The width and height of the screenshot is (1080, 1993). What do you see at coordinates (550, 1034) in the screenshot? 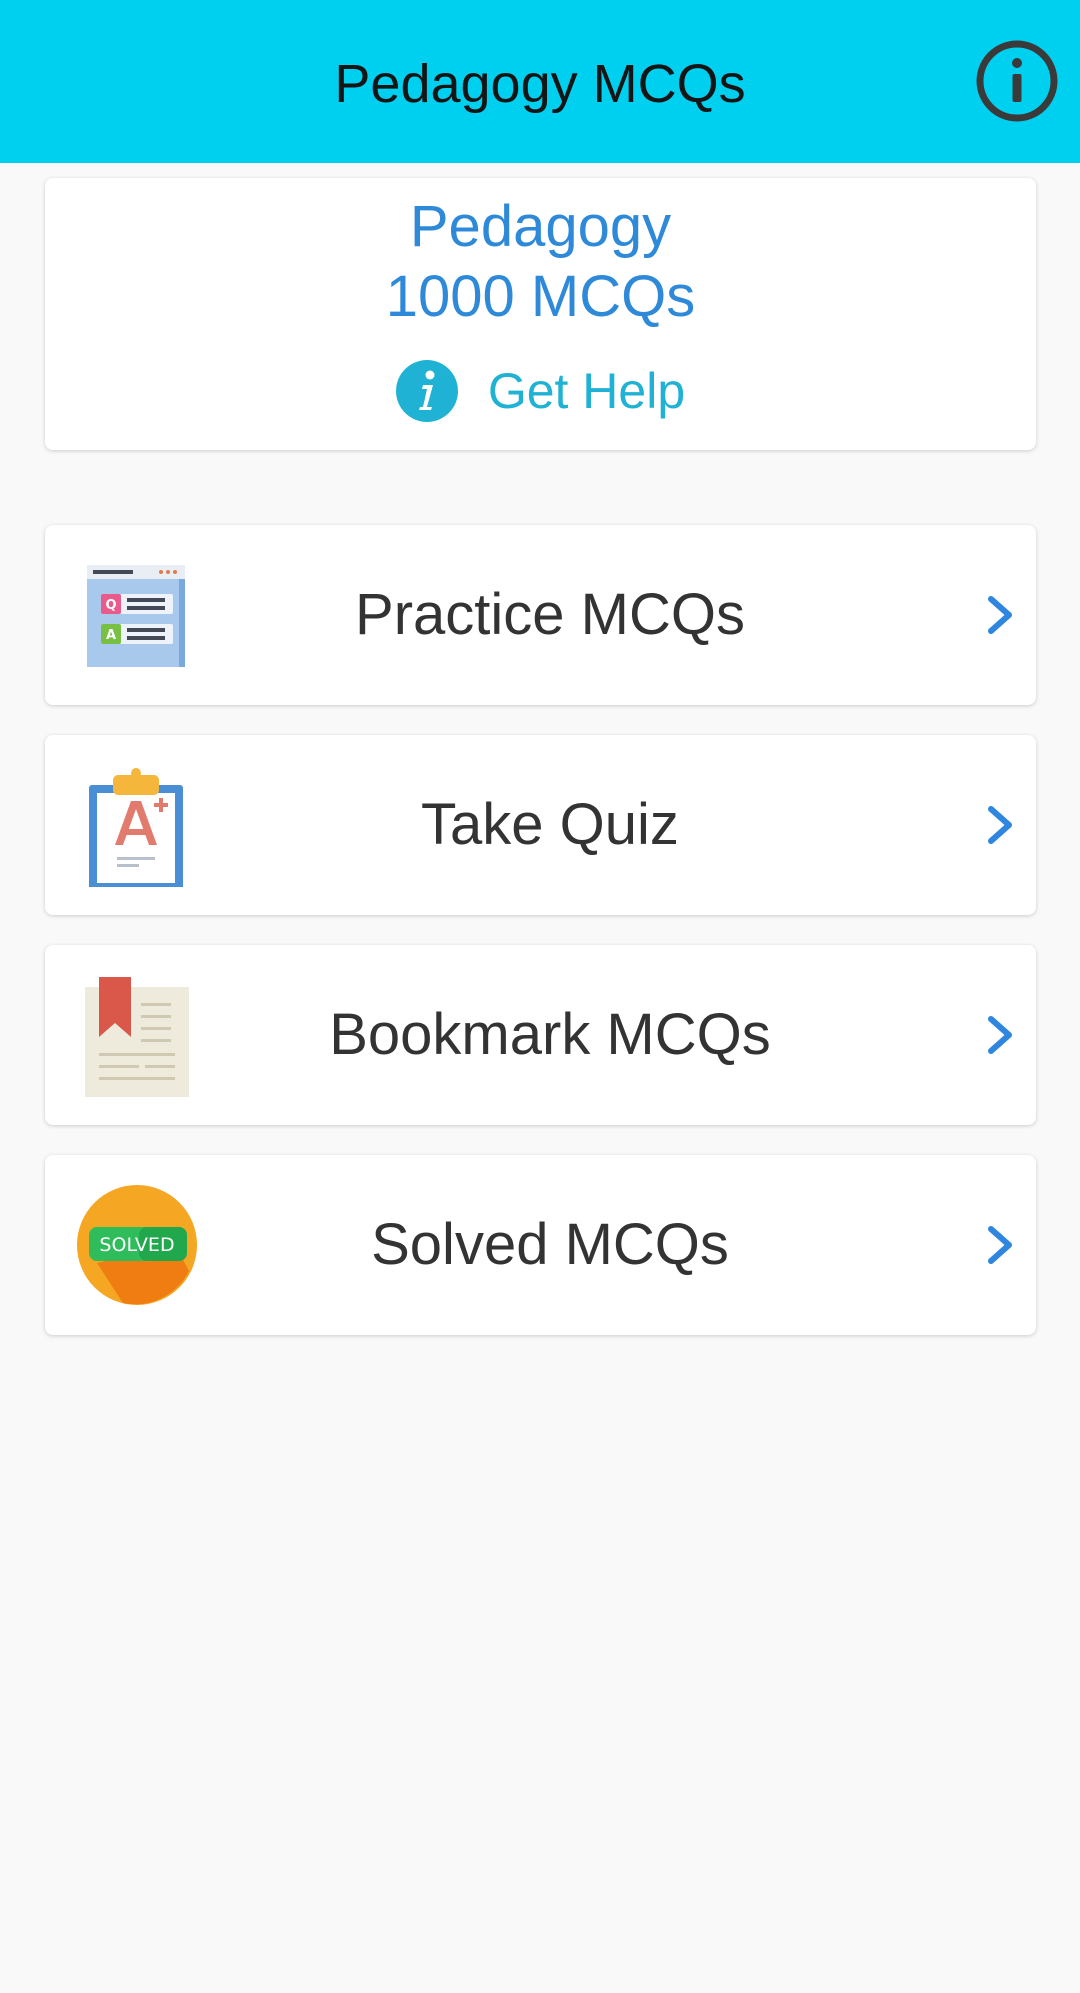
I see `bookmark-mcqs-label: Bookmark MCQs` at bounding box center [550, 1034].